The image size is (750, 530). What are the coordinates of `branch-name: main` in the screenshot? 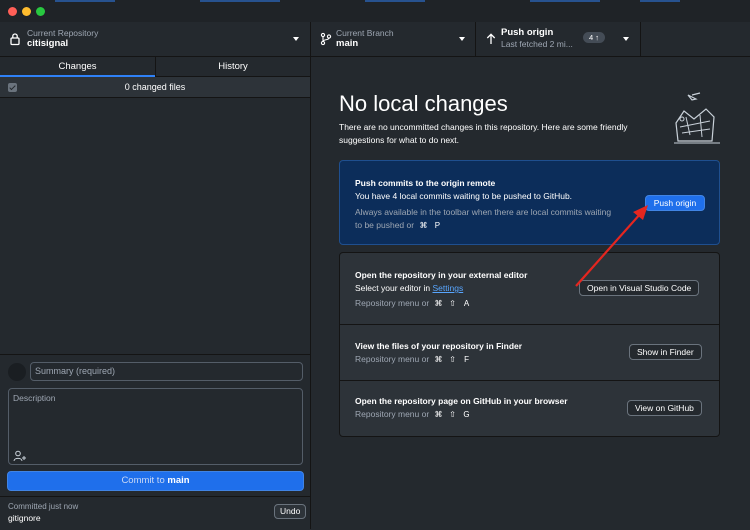 It's located at (347, 43).